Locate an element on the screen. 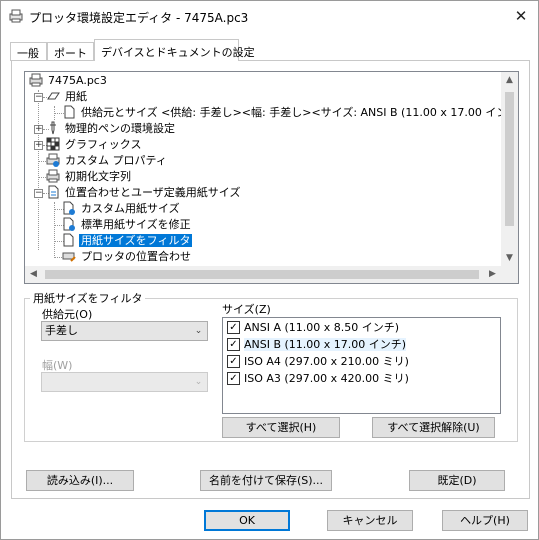 The width and height of the screenshot is (539, 540). size-item-ansi-a: ✓ ANSI A (11.00 x 8.50 インチ) is located at coordinates (313, 327).